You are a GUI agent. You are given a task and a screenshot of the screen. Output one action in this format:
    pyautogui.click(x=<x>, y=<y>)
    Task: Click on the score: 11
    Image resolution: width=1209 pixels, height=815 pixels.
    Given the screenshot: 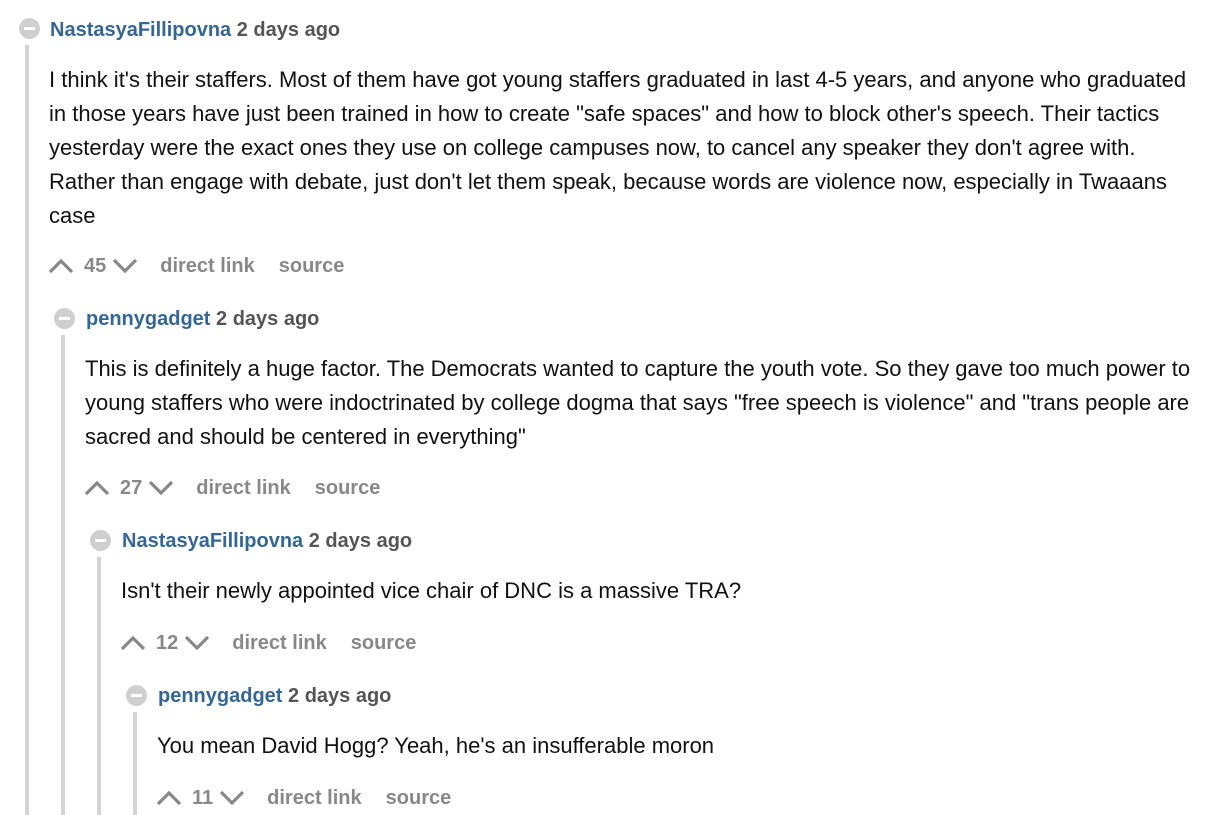 What is the action you would take?
    pyautogui.click(x=203, y=797)
    